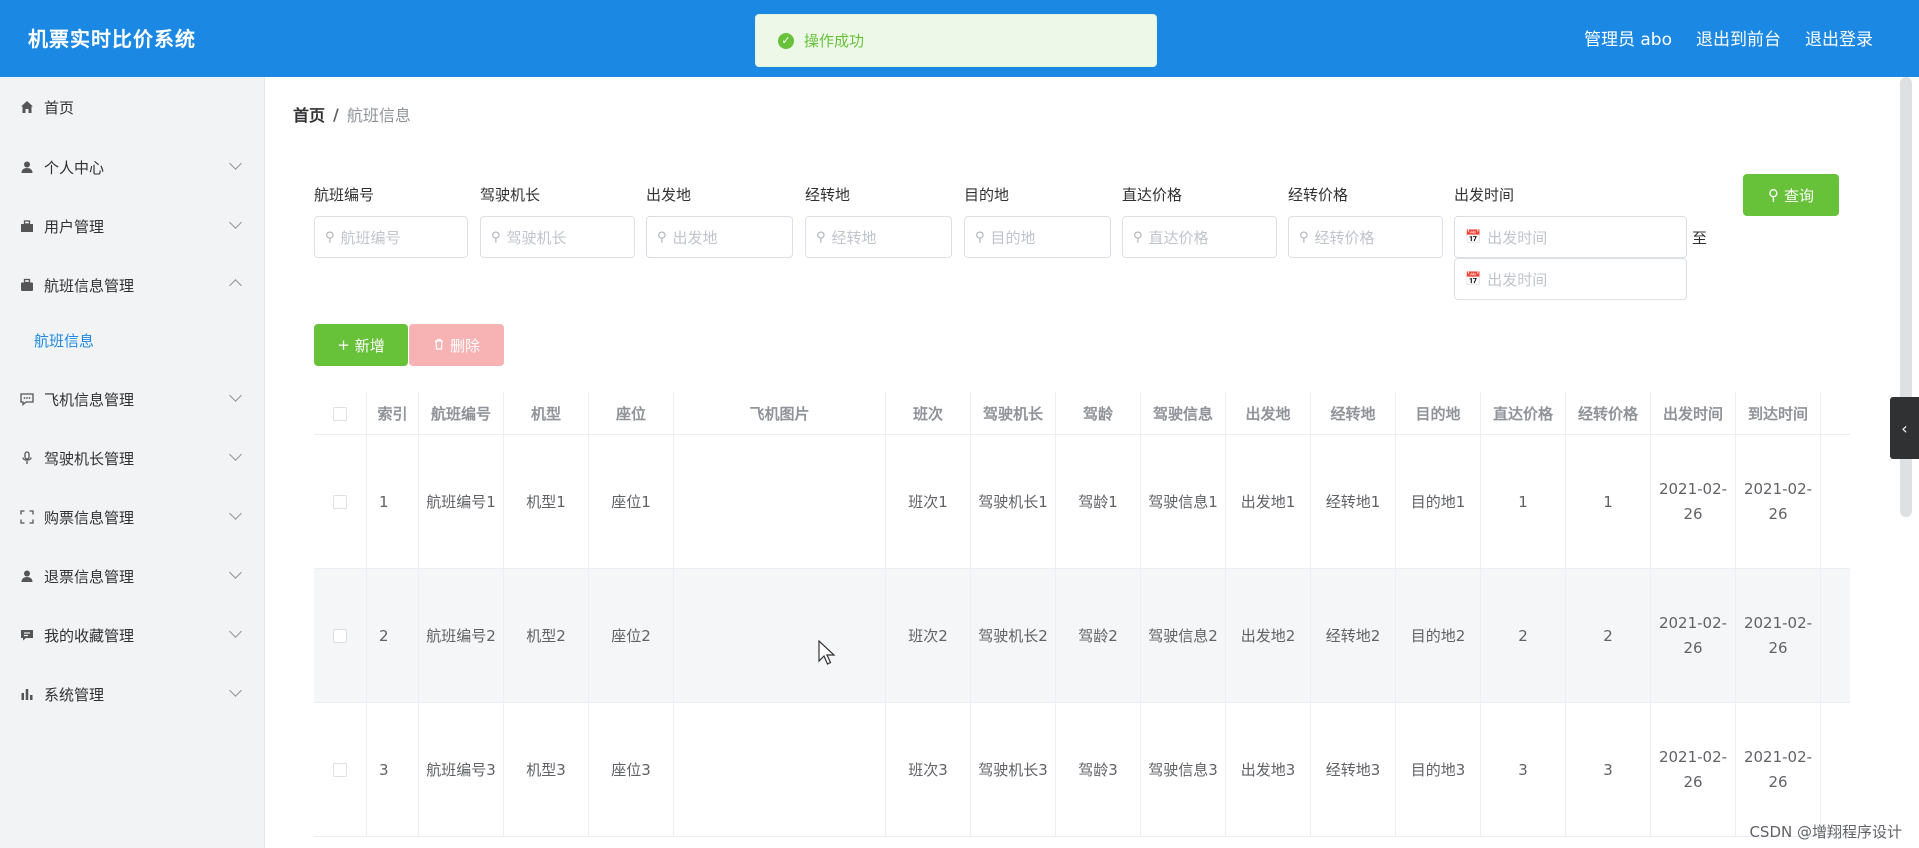 Image resolution: width=1919 pixels, height=848 pixels. Describe the element at coordinates (1353, 502) in the screenshot. I see `table-cell: 经转地1` at that location.